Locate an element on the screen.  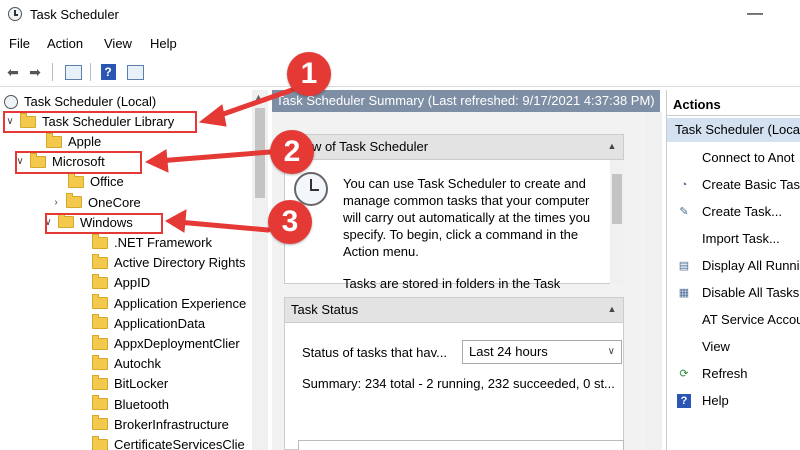
callout-arrows is located at coordinates (219, 160).